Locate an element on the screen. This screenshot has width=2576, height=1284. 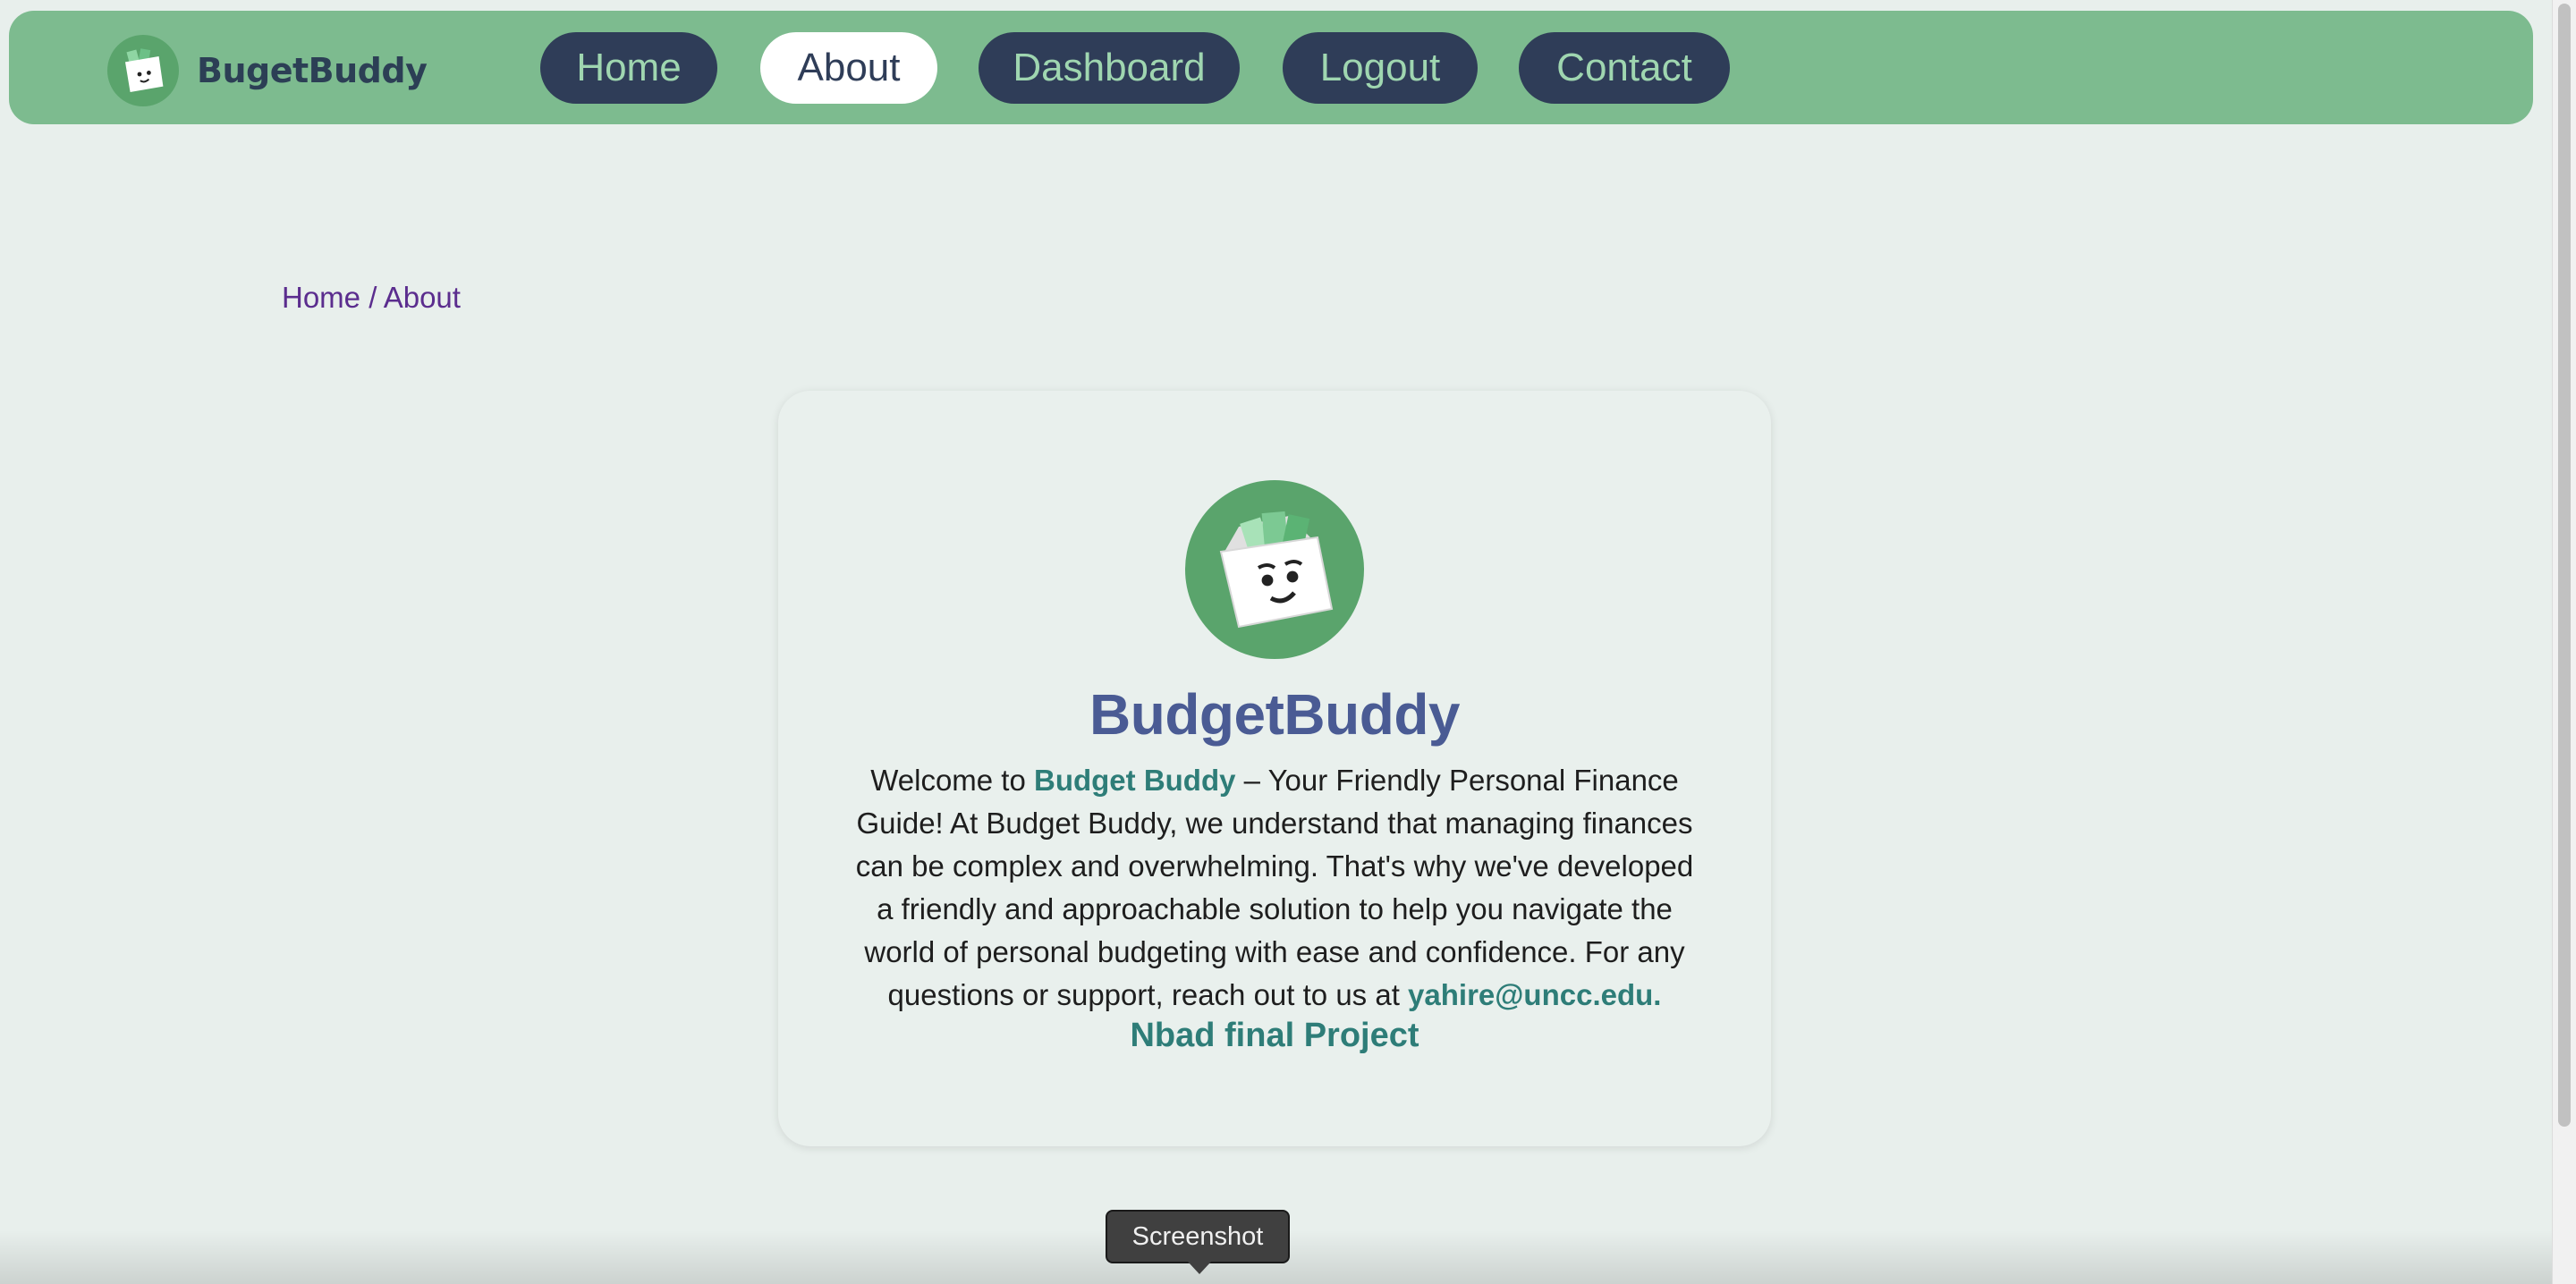
nav-dashboard-button: Dashboard is located at coordinates (1109, 68).